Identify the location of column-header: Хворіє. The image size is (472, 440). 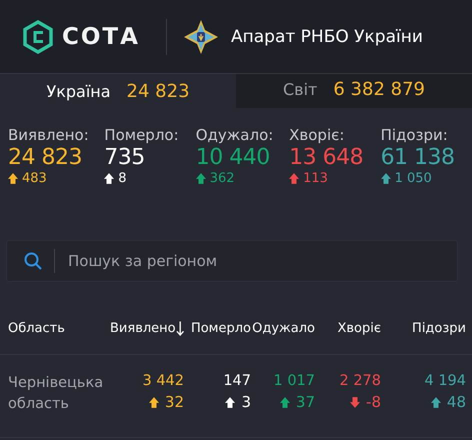
(348, 328).